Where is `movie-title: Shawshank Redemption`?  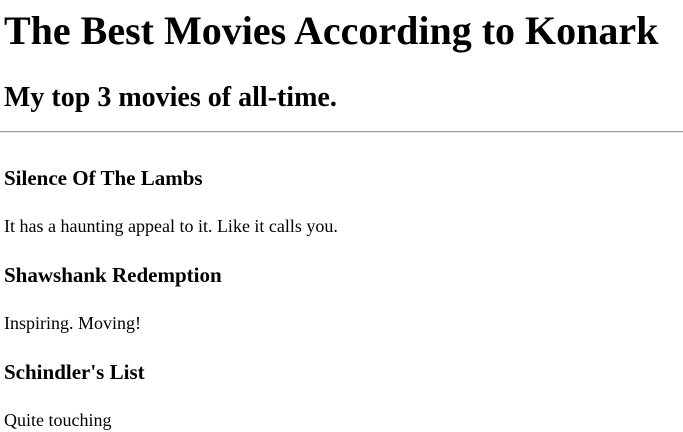
movie-title: Shawshank Redemption is located at coordinates (113, 275).